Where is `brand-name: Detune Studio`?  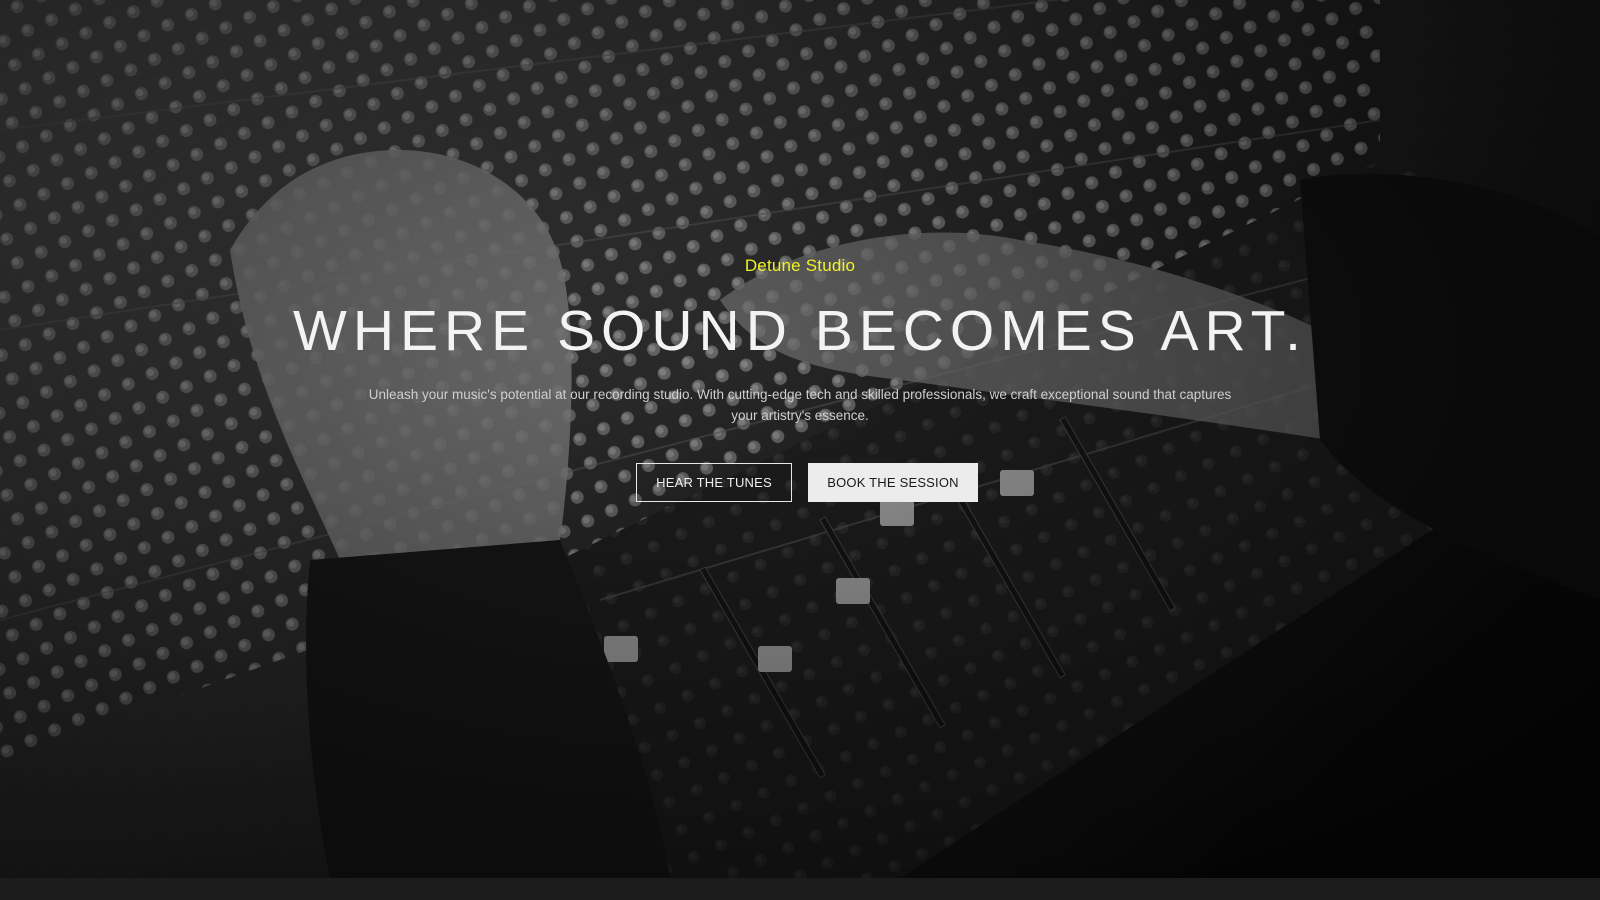 brand-name: Detune Studio is located at coordinates (800, 265).